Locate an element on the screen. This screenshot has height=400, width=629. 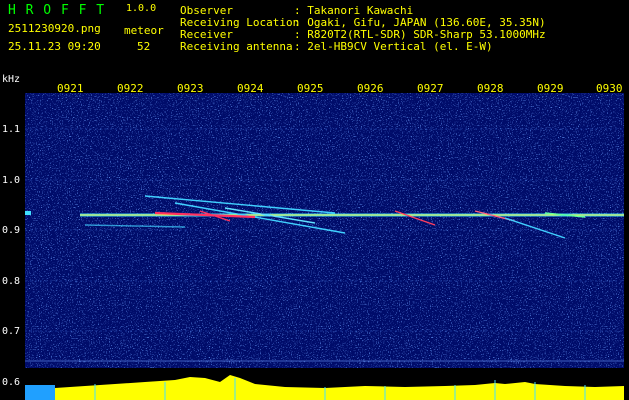
y-tick-0.8: 0.8 is located at coordinates (11, 281).